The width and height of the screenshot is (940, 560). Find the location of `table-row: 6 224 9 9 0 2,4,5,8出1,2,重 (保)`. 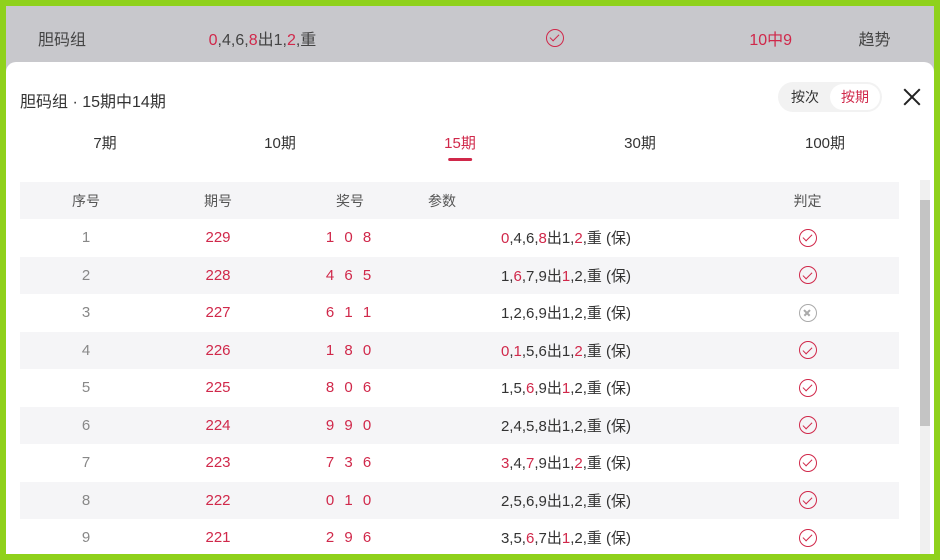

table-row: 6 224 9 9 0 2,4,5,8出1,2,重 (保) is located at coordinates (459, 425).